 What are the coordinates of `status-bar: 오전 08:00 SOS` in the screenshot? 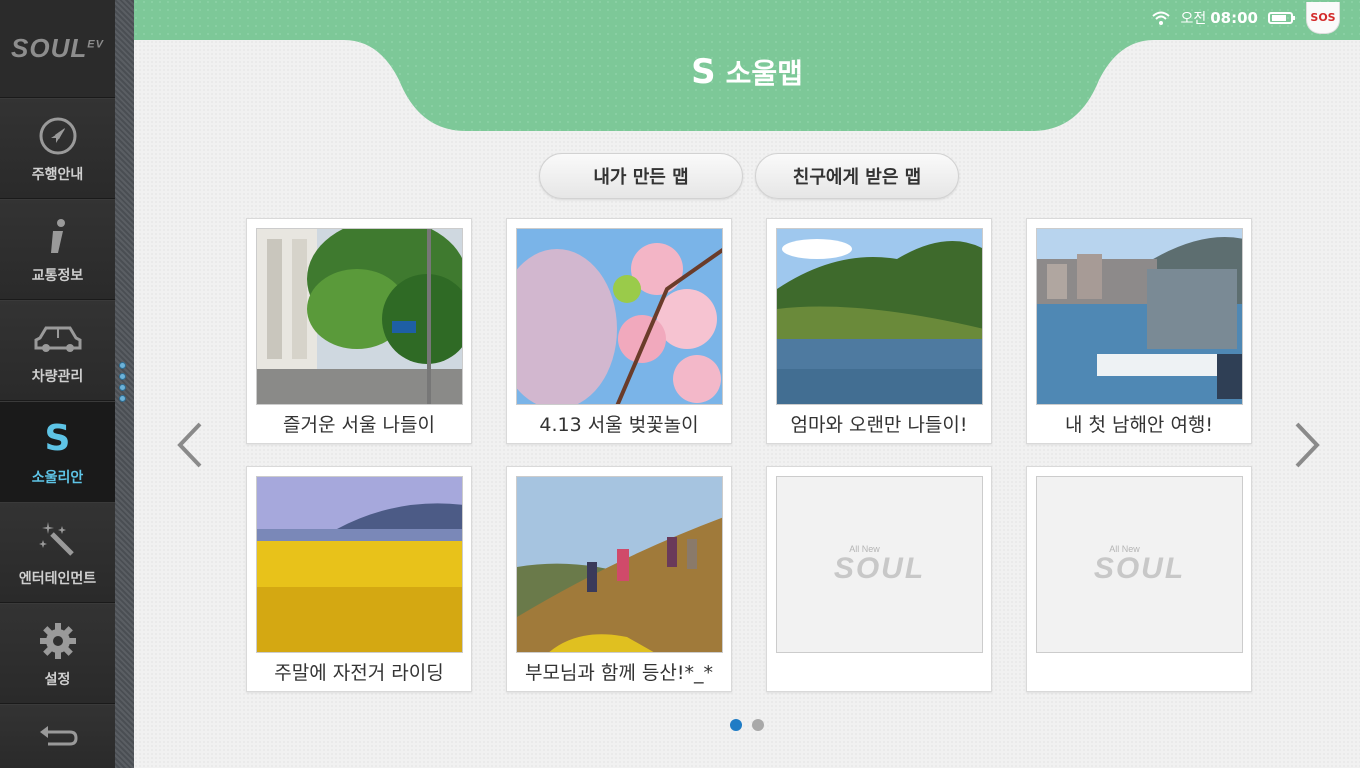 It's located at (1246, 18).